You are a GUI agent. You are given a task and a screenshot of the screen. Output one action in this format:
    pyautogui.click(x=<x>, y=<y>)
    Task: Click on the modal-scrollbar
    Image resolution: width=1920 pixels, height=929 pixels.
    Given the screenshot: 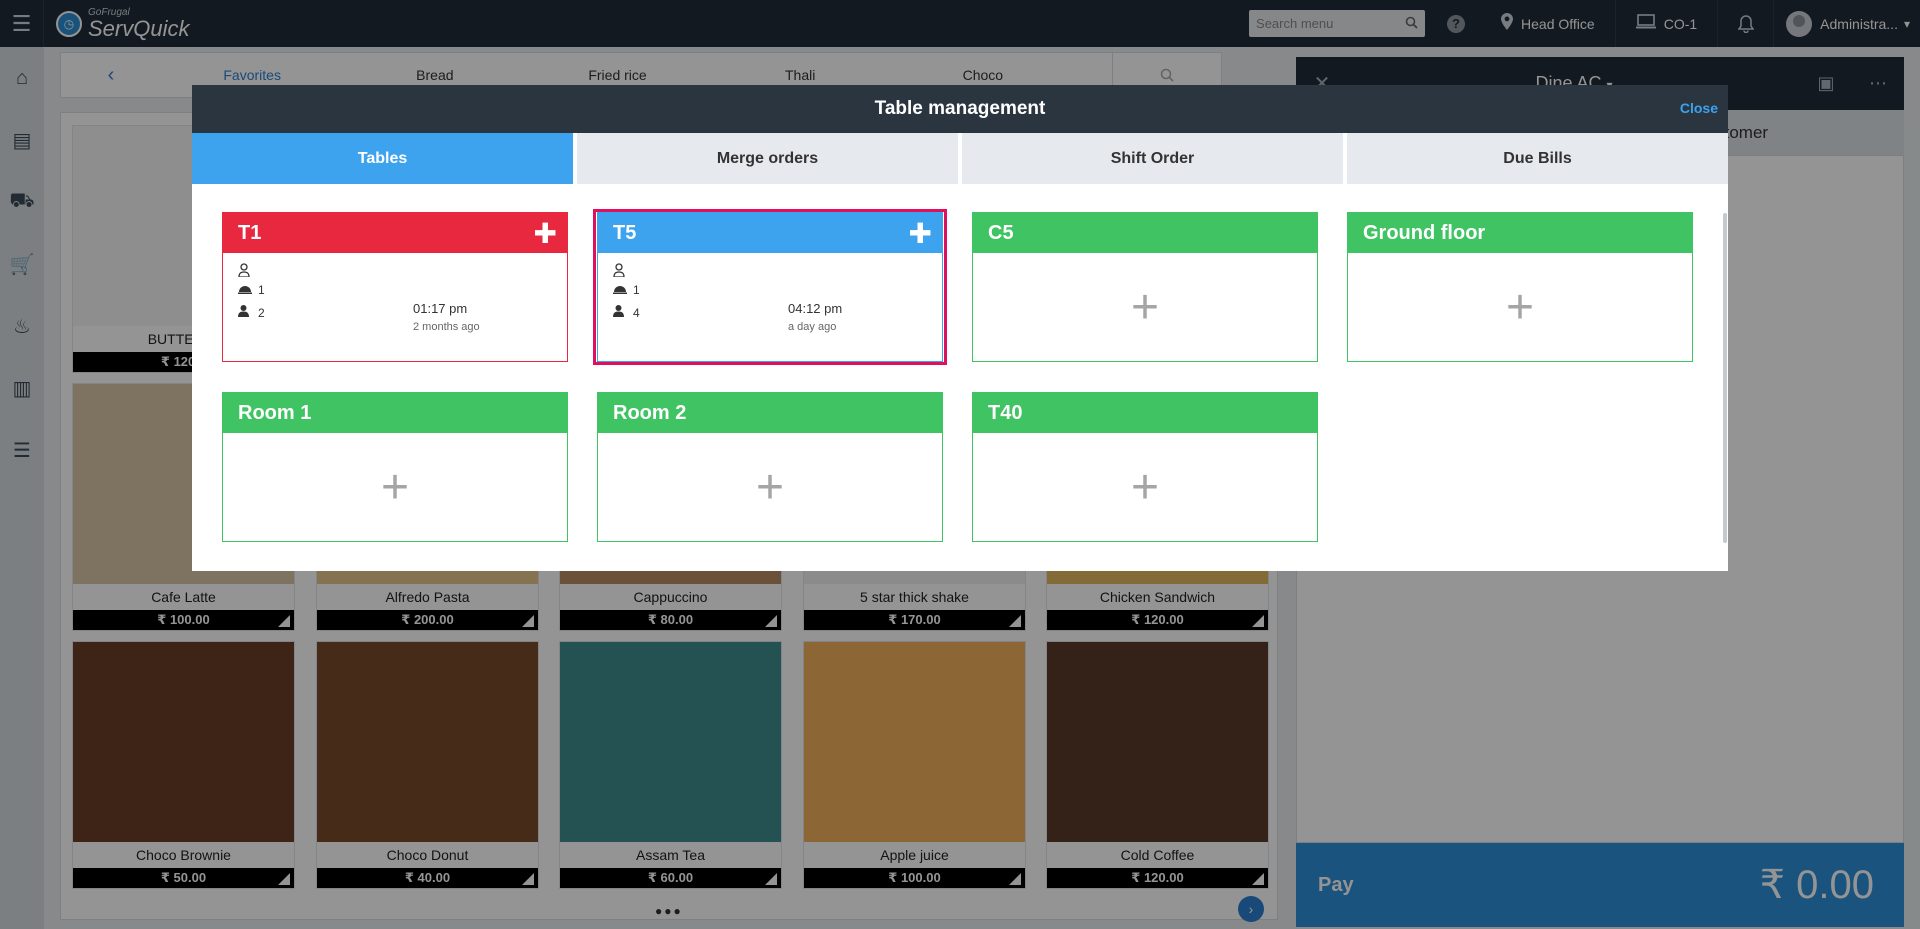 What is the action you would take?
    pyautogui.click(x=1725, y=378)
    